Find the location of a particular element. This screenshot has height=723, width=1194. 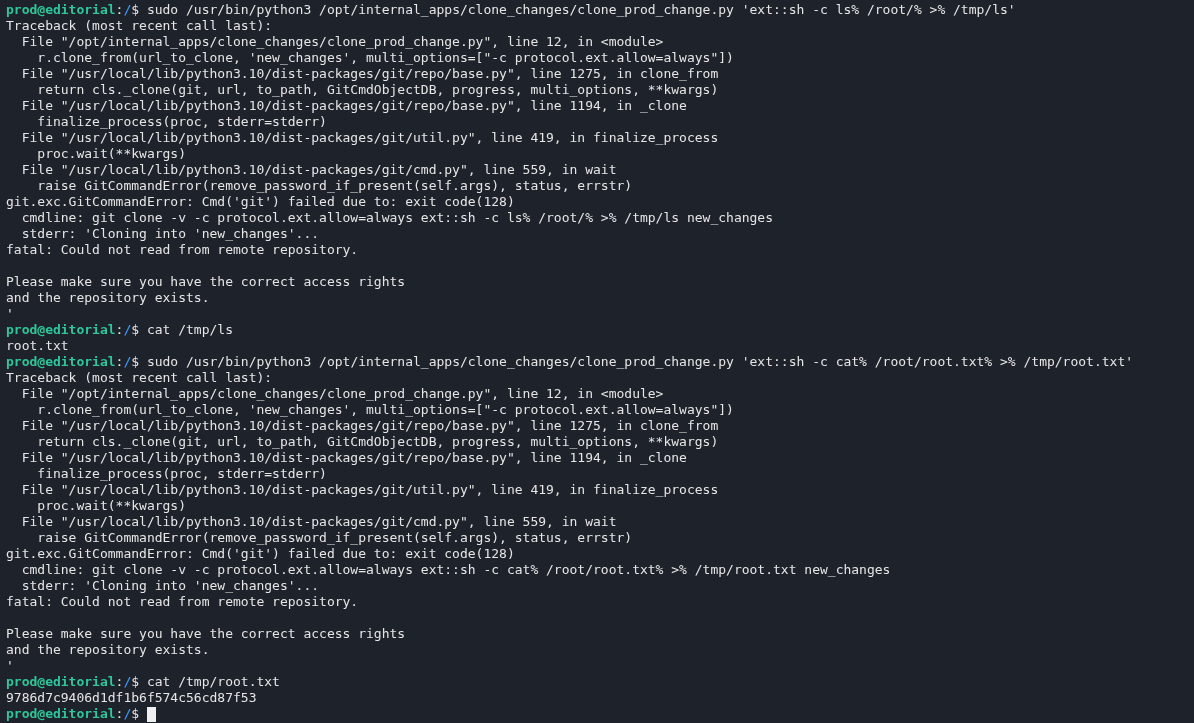

output-line: cmdline: git clone -v -c protocol.ext.allow=always ext::sh -c ls% /root/% >% /tmp/ls new_changes is located at coordinates (396, 218).